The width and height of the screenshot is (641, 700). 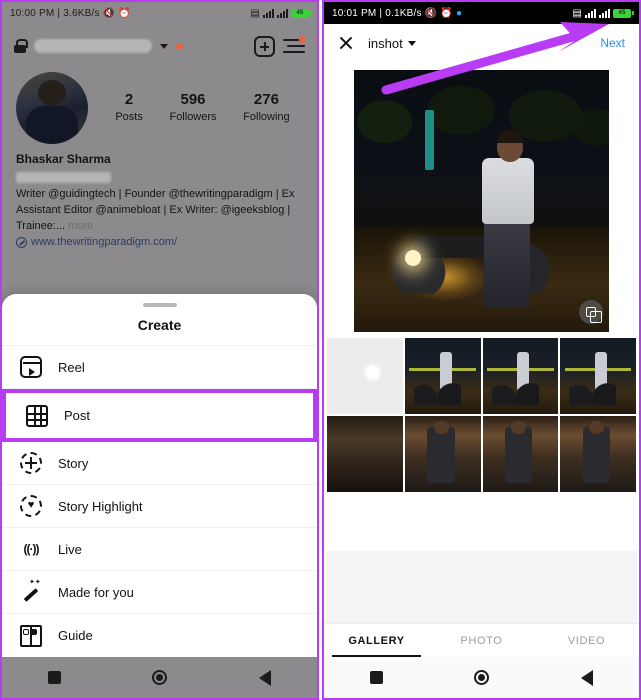 What do you see at coordinates (79, 226) in the screenshot?
I see `profile-bio-more: more` at bounding box center [79, 226].